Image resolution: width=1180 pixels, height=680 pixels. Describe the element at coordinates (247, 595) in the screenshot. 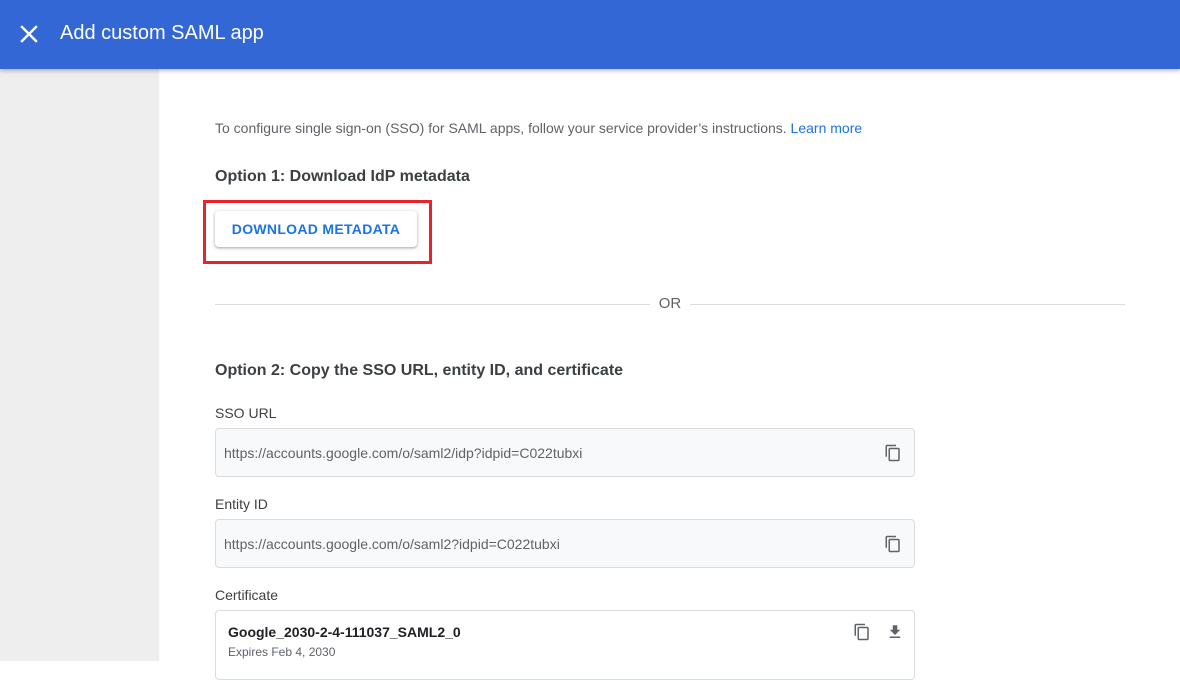

I see `certificate-label: Certificate` at that location.